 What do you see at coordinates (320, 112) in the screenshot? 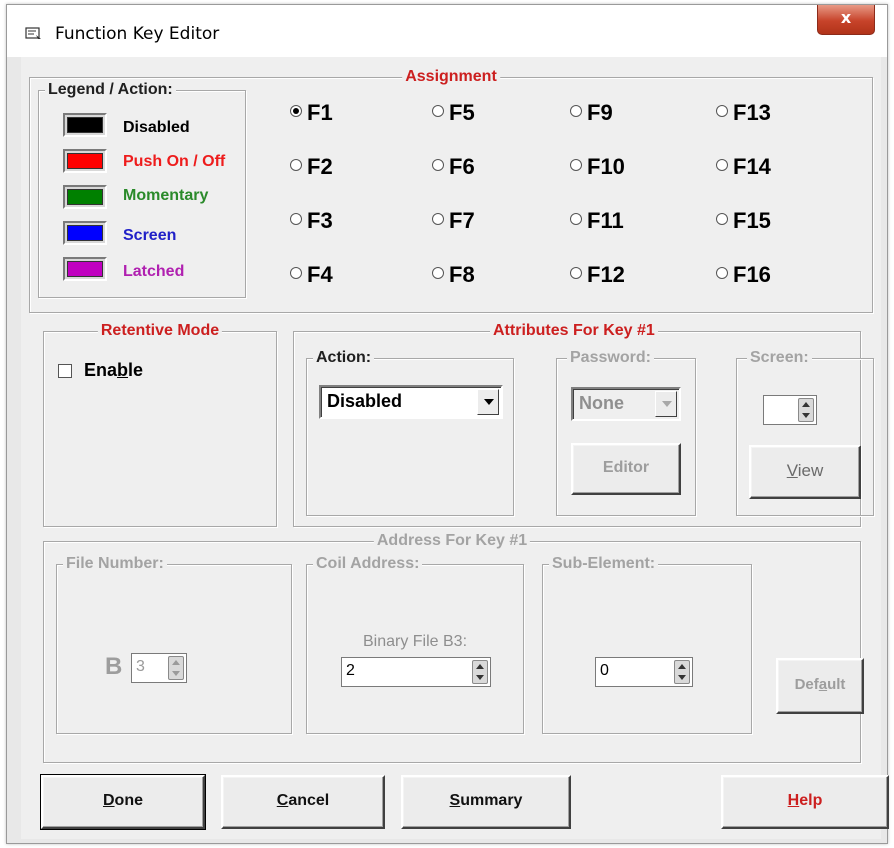
I see `function-key-label: F1` at bounding box center [320, 112].